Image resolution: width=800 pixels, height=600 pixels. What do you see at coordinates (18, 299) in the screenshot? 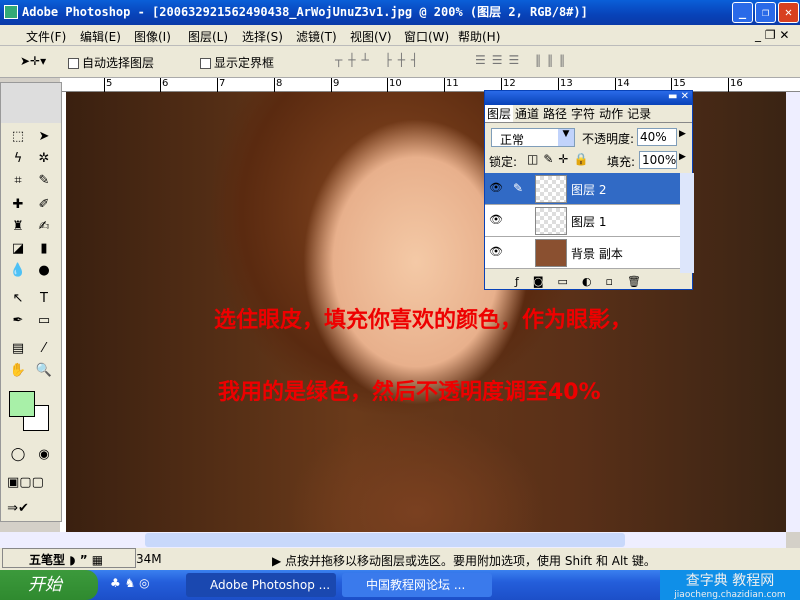
I see `path-select-icon: ↖` at bounding box center [18, 299].